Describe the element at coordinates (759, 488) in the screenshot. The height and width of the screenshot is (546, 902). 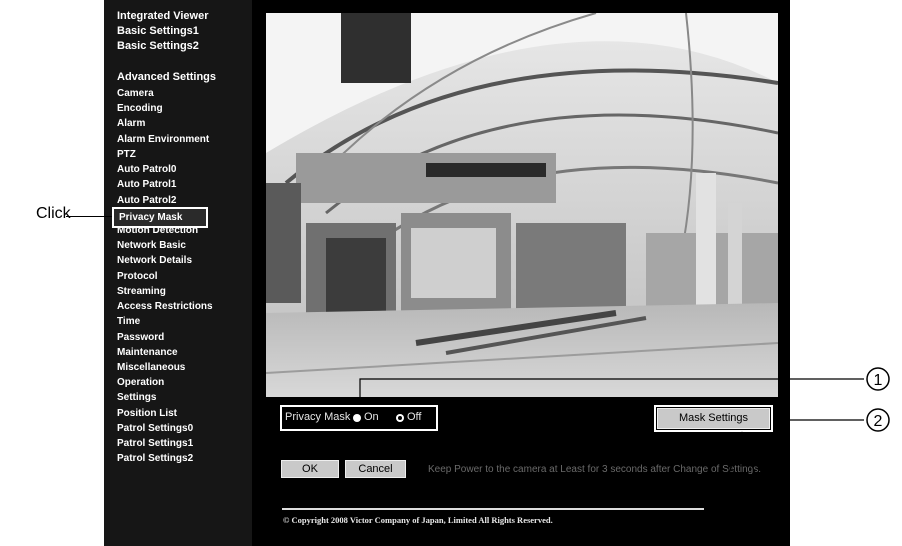
I see `pointer-line-right` at that location.